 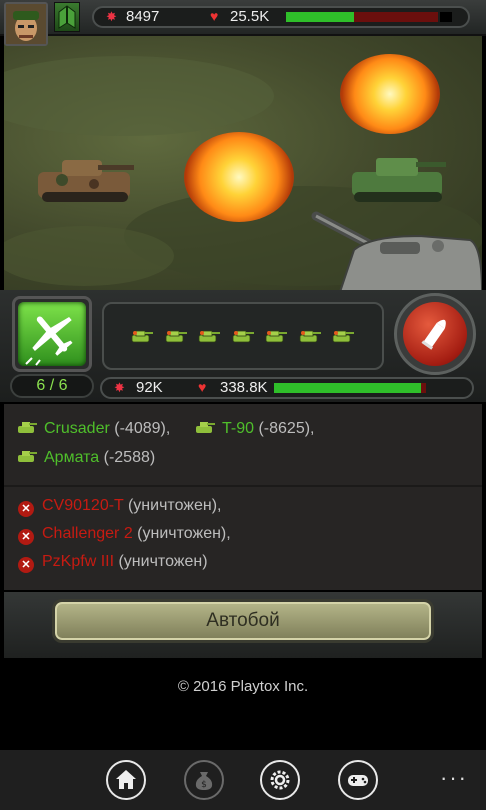 I want to click on damaged-line-1: Crusader (-4089),, so click(x=93, y=429).